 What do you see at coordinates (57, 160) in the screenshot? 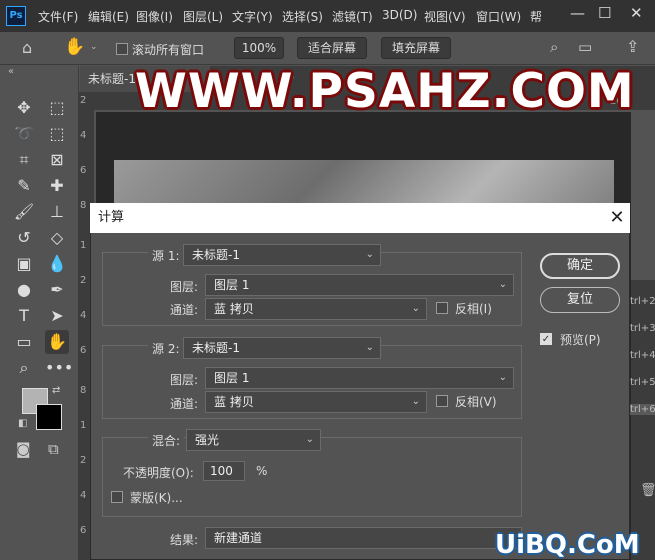
I see `frame-tool-icon: ⊠` at bounding box center [57, 160].